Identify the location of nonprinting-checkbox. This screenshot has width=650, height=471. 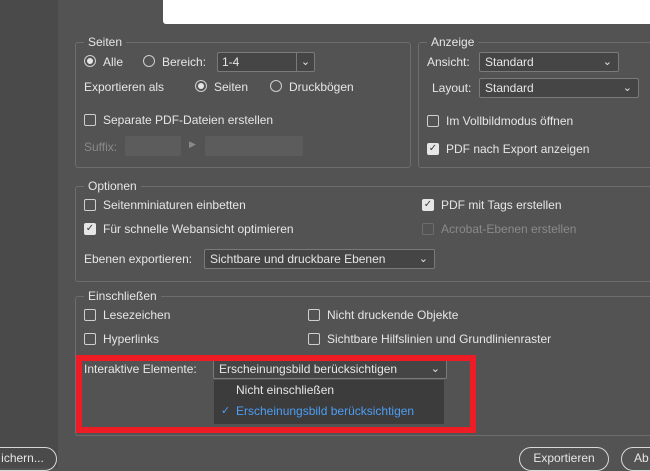
(314, 315).